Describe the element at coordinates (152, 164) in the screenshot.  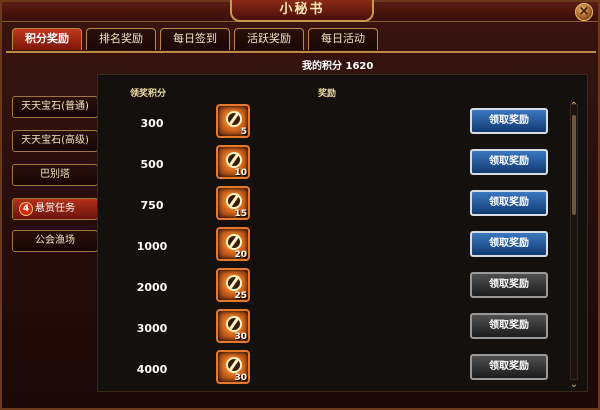
I see `reward-points: 500` at that location.